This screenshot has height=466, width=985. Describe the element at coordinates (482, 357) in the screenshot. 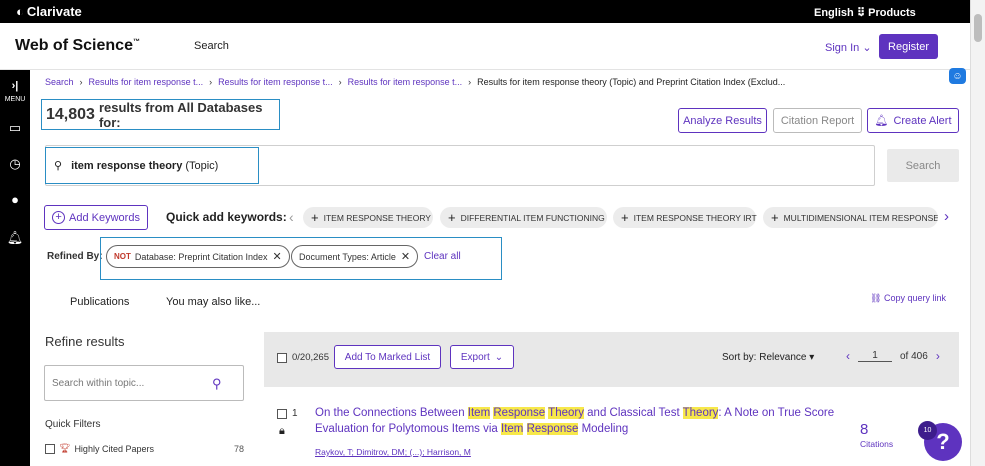

I see `export-button: Export ⌄` at that location.